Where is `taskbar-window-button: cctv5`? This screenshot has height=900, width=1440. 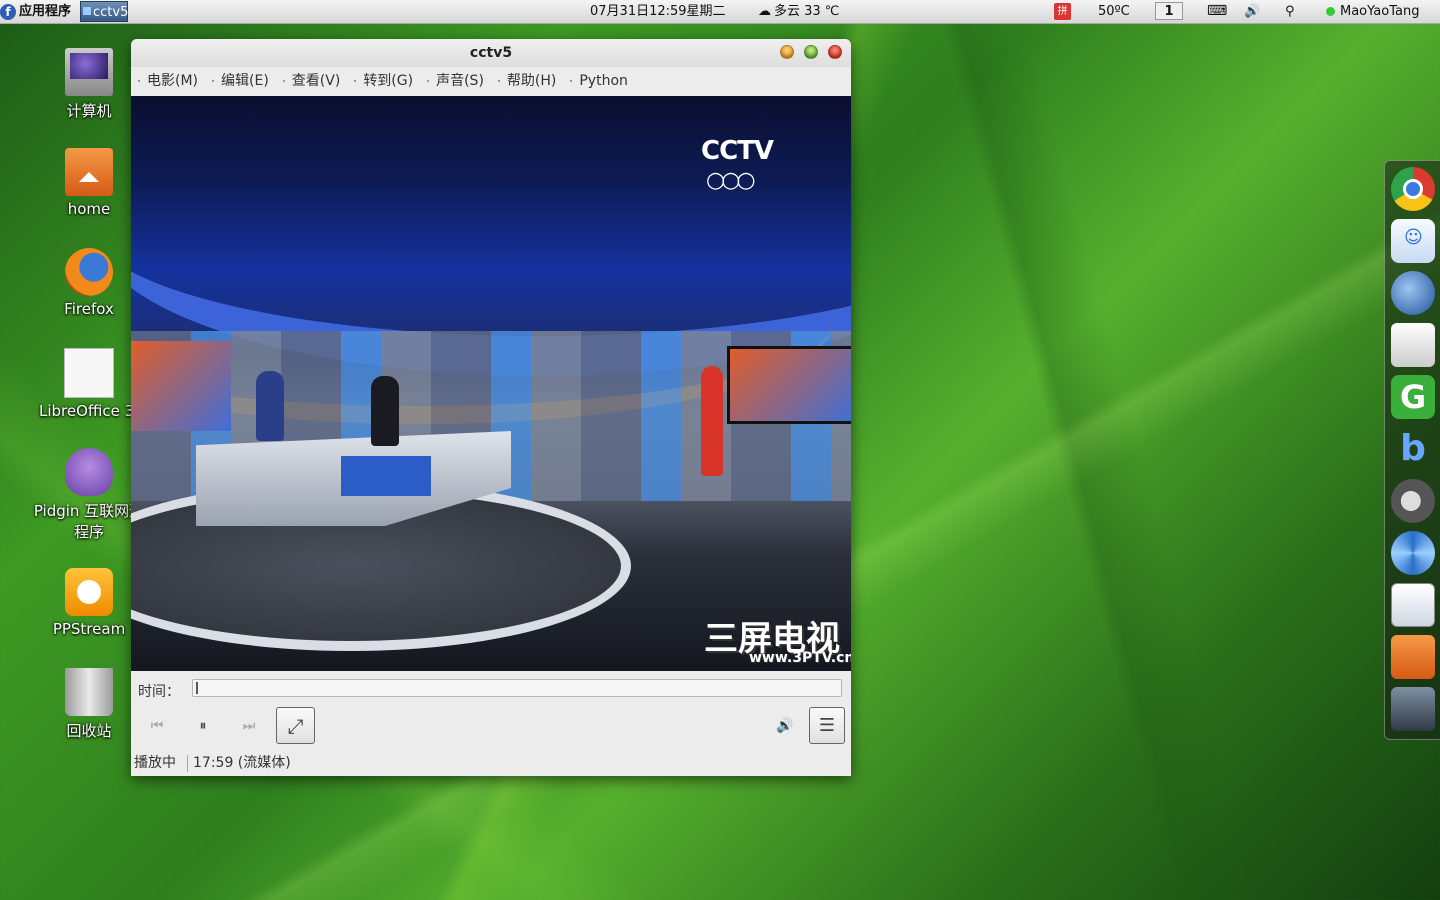
taskbar-window-button: cctv5 is located at coordinates (104, 11).